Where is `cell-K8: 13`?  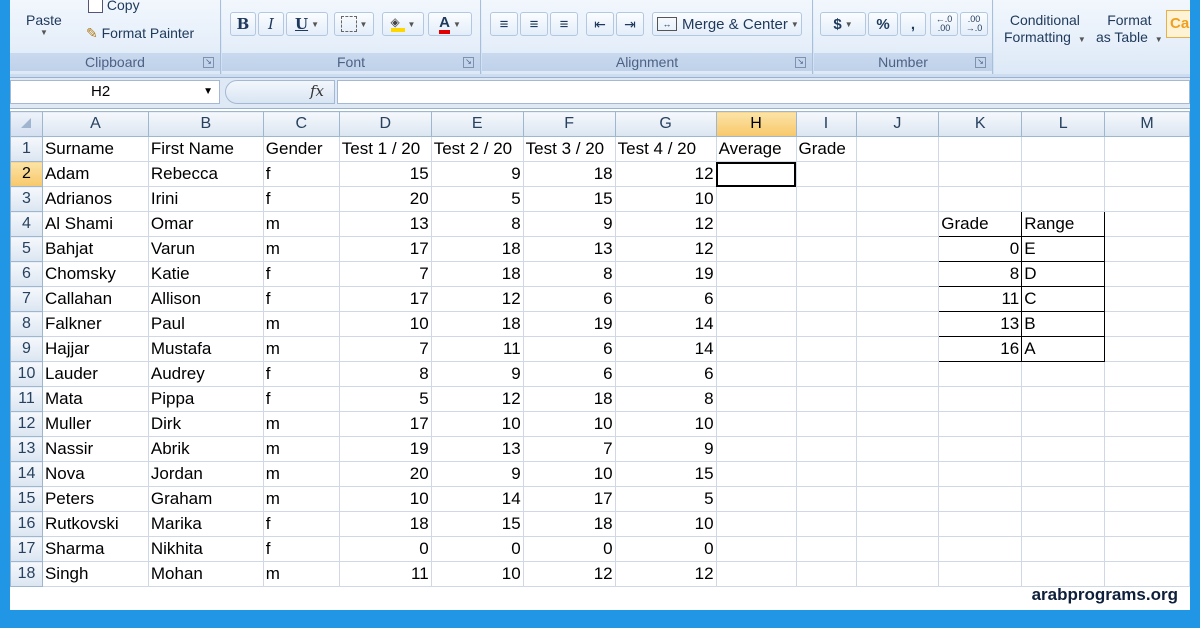
cell-K8: 13 is located at coordinates (980, 324).